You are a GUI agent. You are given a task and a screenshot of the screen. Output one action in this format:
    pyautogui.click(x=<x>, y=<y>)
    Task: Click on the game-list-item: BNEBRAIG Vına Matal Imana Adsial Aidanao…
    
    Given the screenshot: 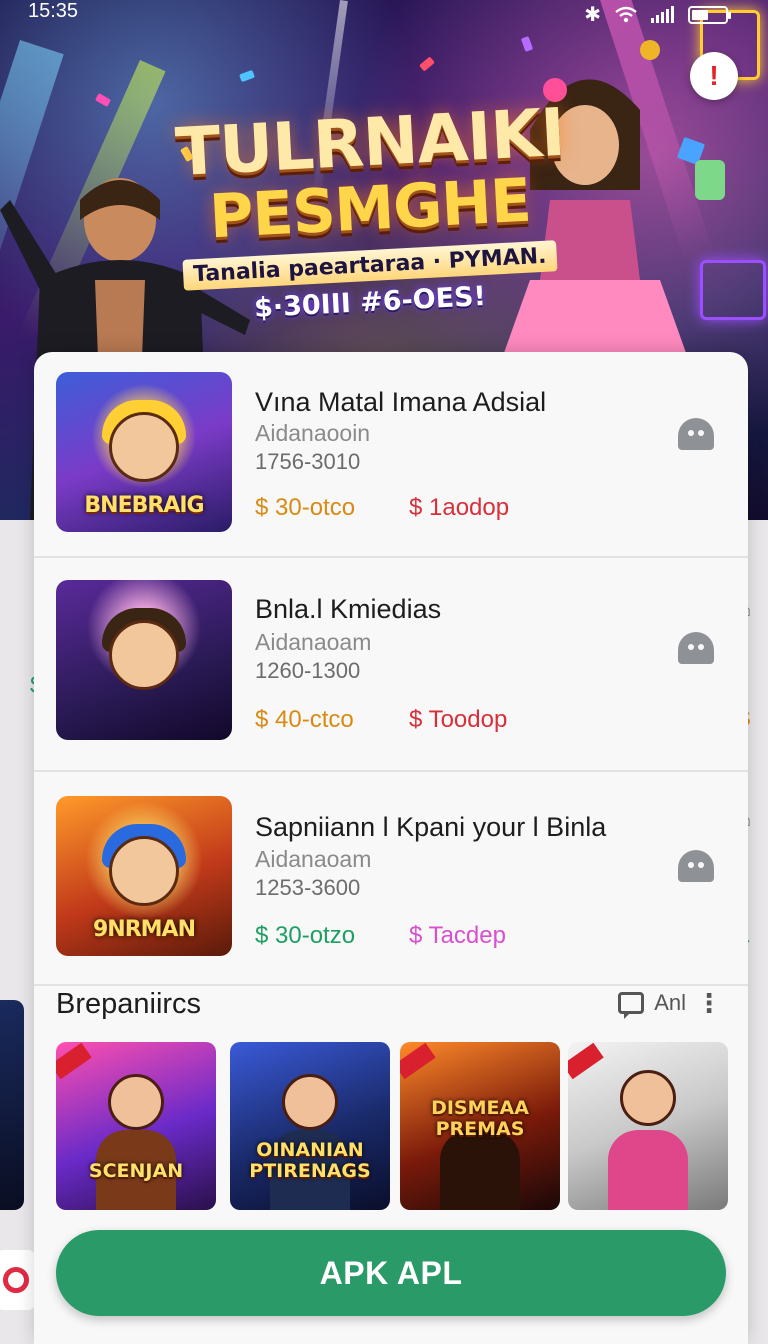 What is the action you would take?
    pyautogui.click(x=391, y=455)
    